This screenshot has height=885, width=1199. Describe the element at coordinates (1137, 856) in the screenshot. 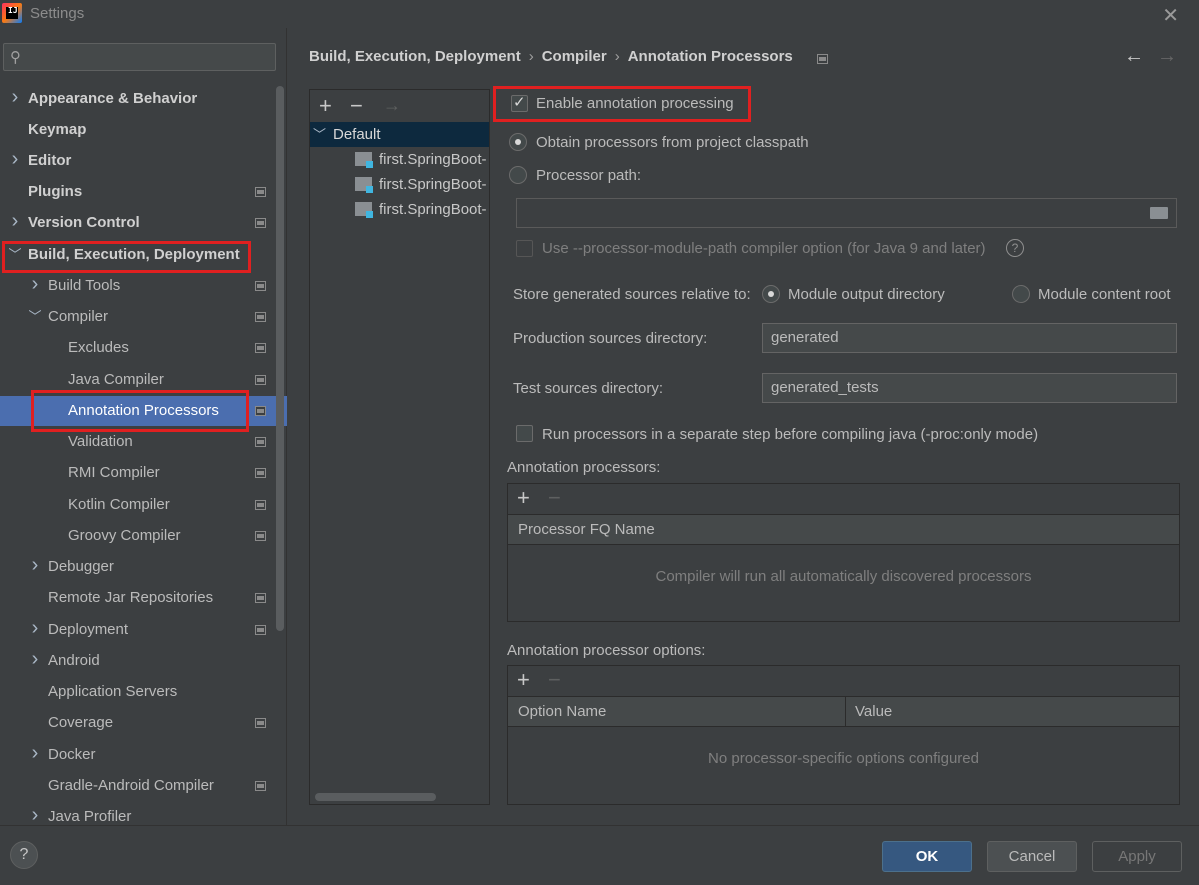

I see `apply-button: Apply` at that location.